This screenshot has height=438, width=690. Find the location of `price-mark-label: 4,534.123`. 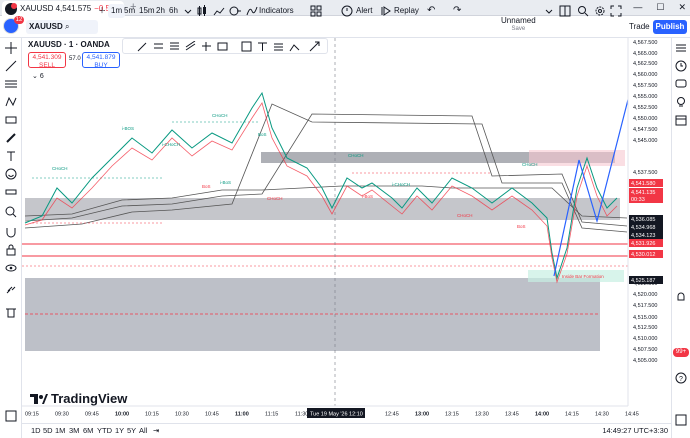

price-mark-label: 4,534.123 is located at coordinates (643, 236).